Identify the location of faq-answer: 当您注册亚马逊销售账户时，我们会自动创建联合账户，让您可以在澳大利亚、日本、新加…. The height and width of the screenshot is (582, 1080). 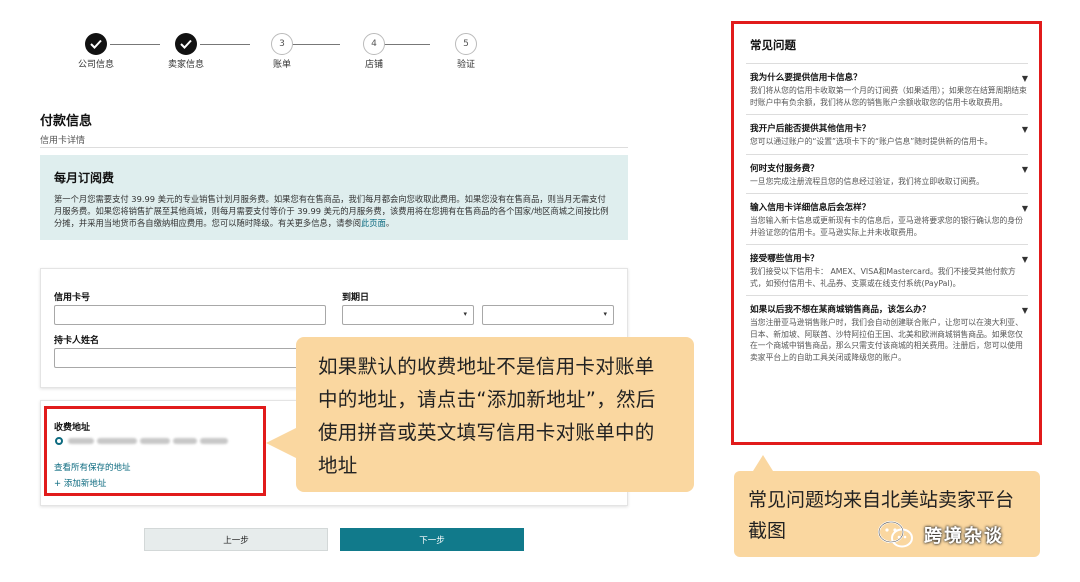
(886, 340).